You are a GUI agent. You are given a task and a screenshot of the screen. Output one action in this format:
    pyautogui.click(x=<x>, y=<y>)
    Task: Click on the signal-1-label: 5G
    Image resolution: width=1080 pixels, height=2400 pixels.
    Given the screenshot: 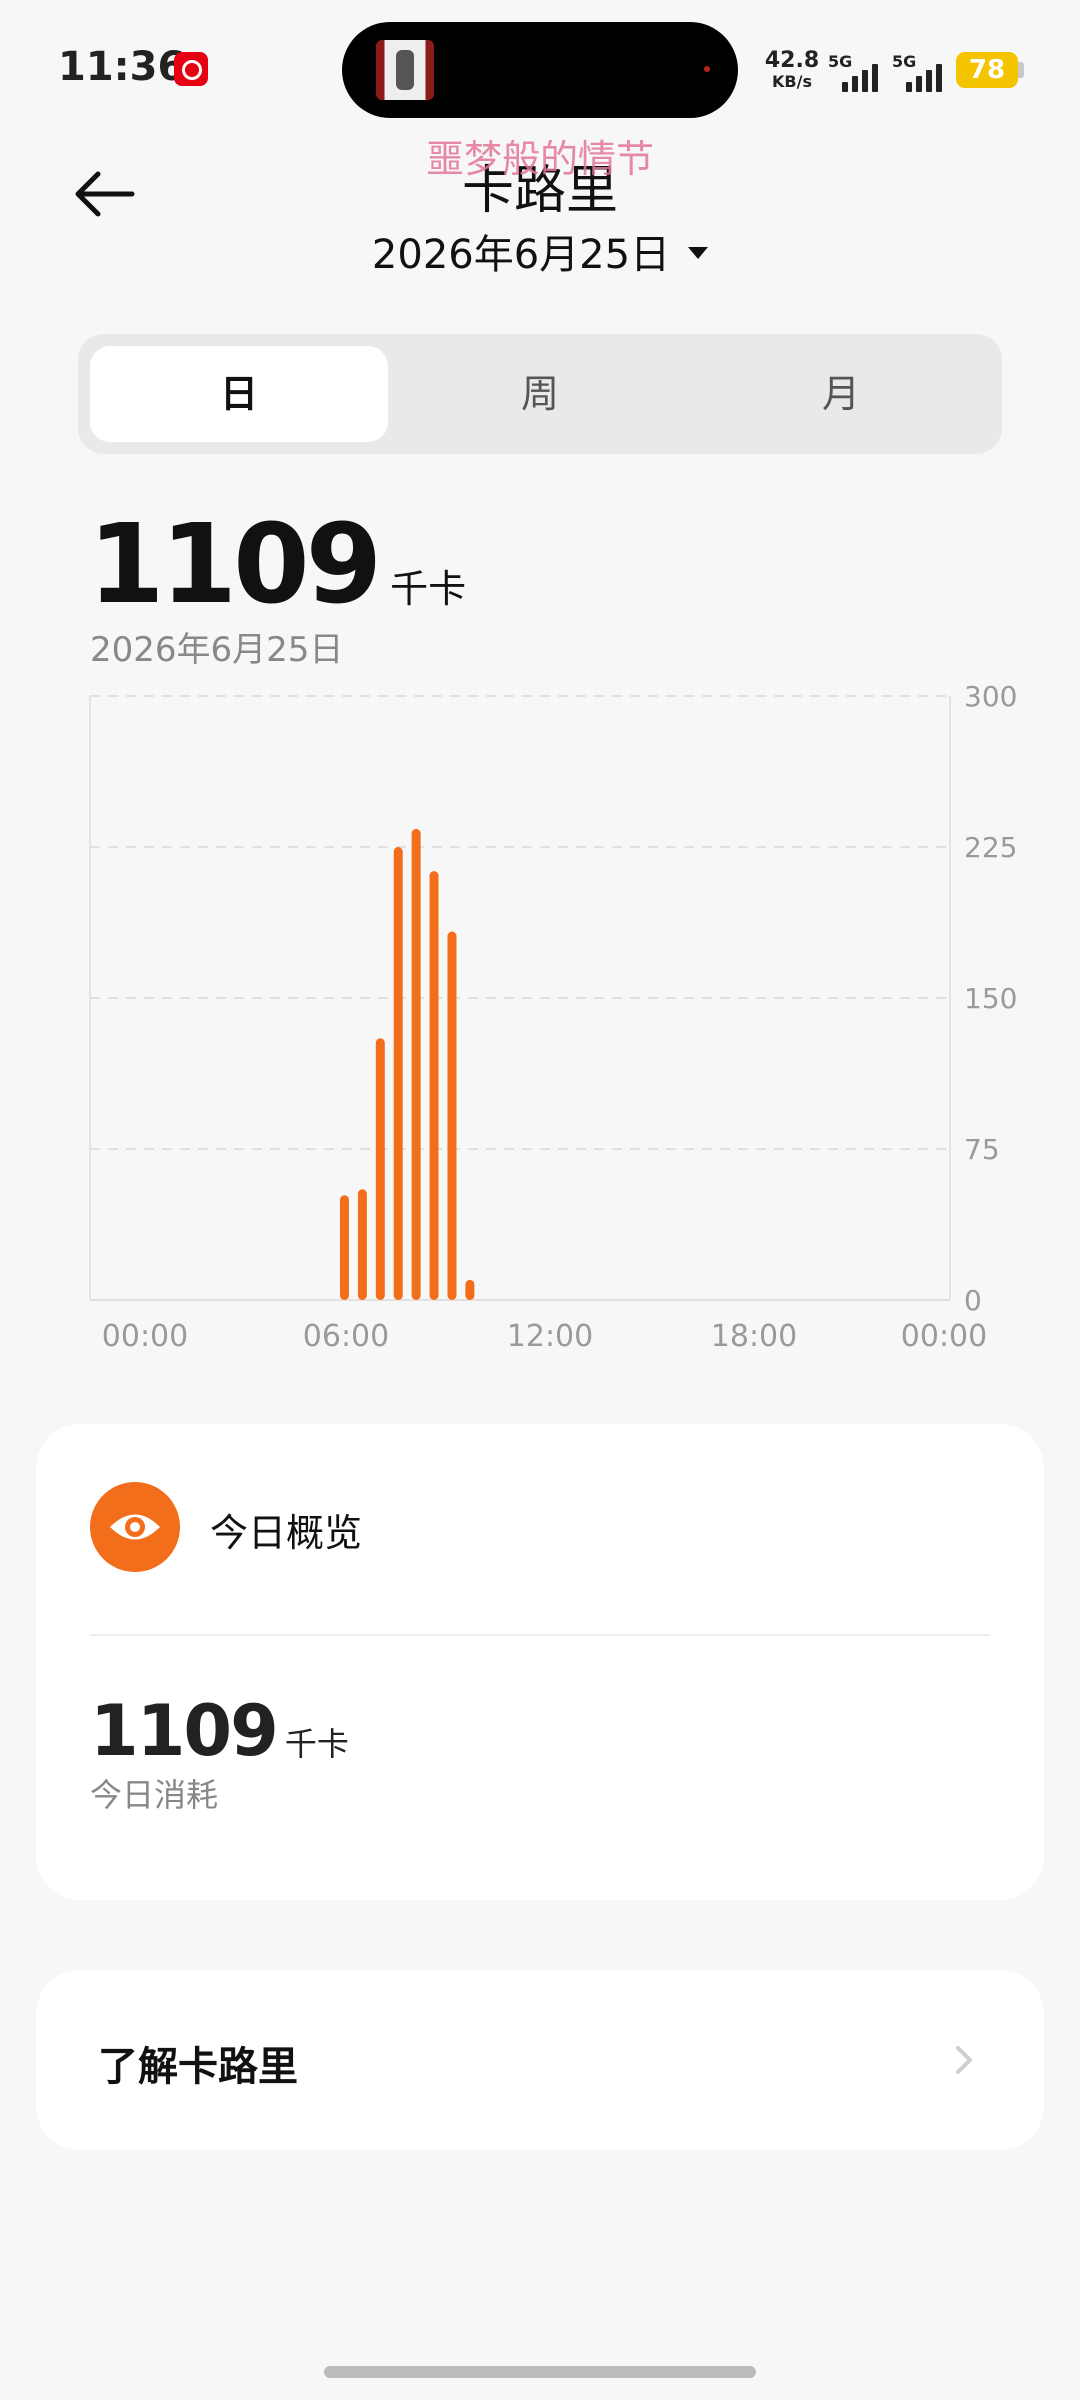 What is the action you would take?
    pyautogui.click(x=840, y=61)
    